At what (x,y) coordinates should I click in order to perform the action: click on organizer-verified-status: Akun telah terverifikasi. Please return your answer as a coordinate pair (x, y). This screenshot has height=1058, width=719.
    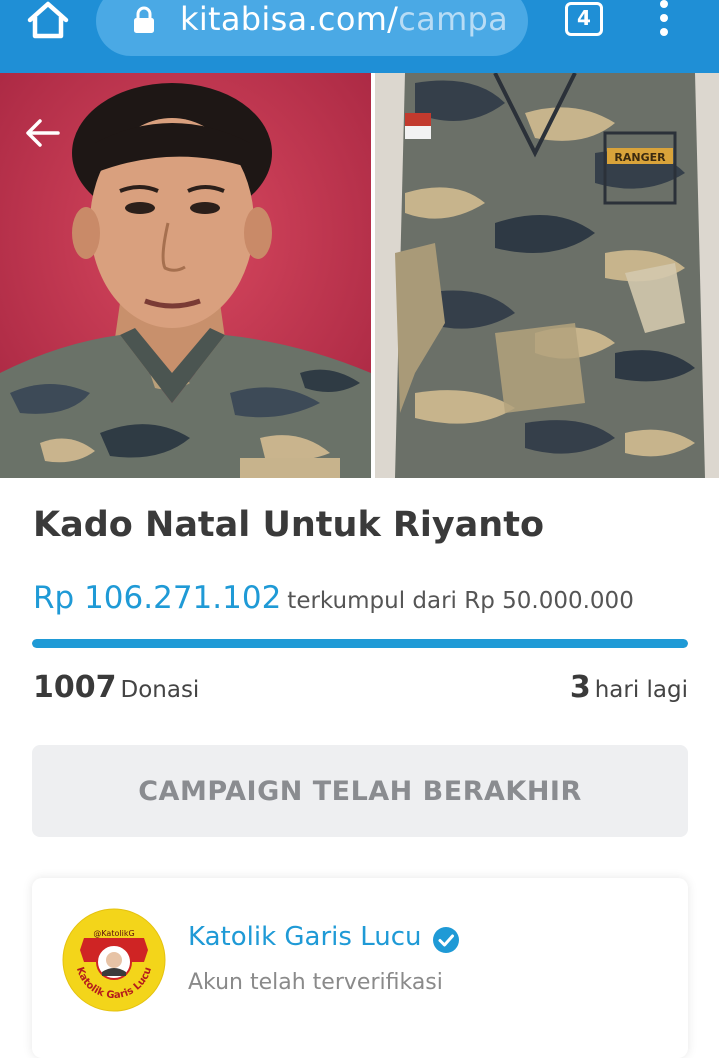
    Looking at the image, I should click on (315, 982).